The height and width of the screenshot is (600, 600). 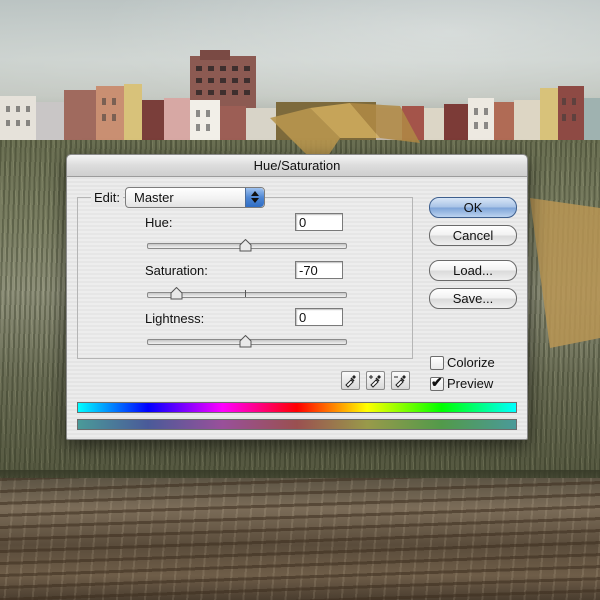 I want to click on lightness-input, so click(x=319, y=317).